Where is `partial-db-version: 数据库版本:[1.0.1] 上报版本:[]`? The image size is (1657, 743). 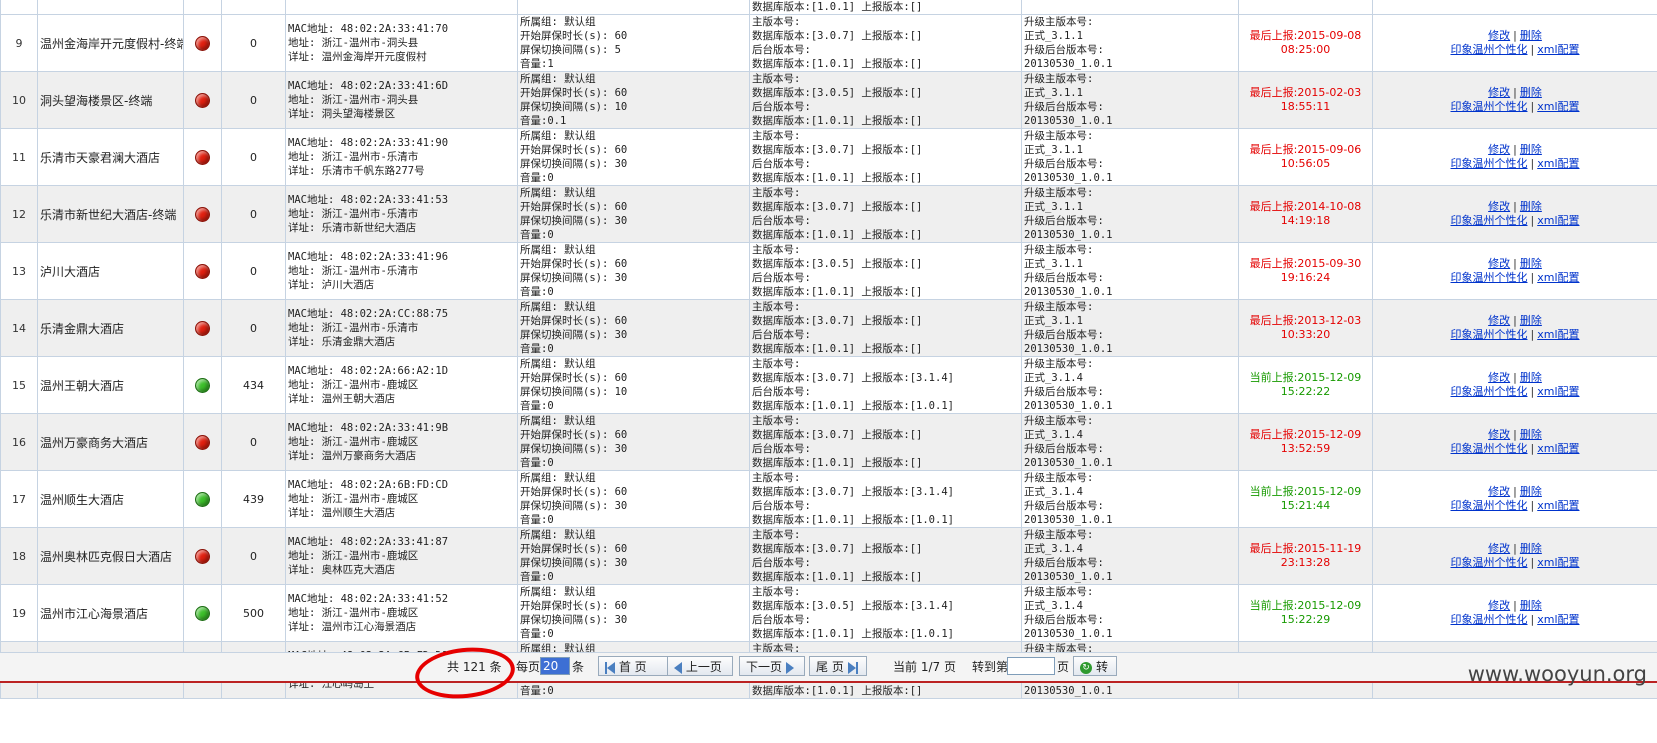 partial-db-version: 数据库版本:[1.0.1] 上报版本:[] is located at coordinates (885, 7).